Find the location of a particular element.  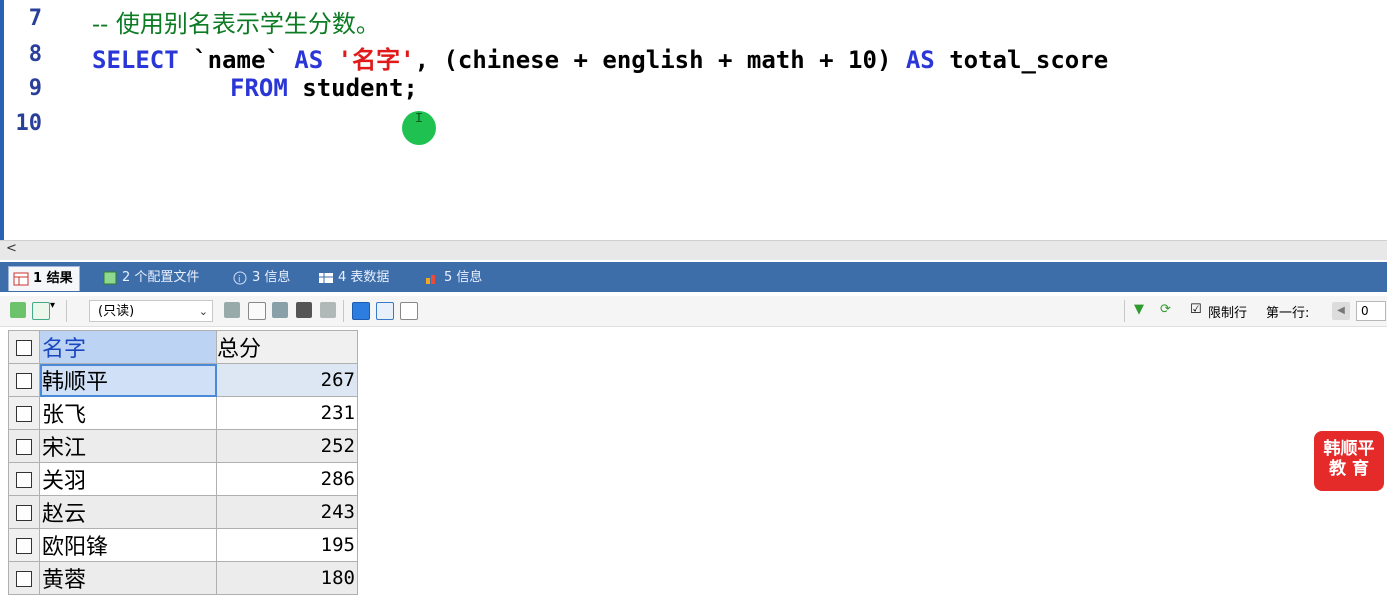

line-number: 9 is located at coordinates (35, 88).